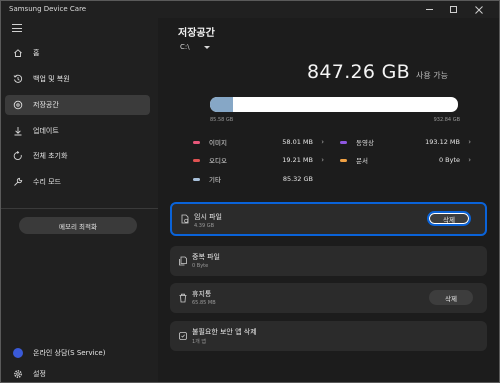 The width and height of the screenshot is (500, 383). I want to click on drive-selector: C:\, so click(195, 47).